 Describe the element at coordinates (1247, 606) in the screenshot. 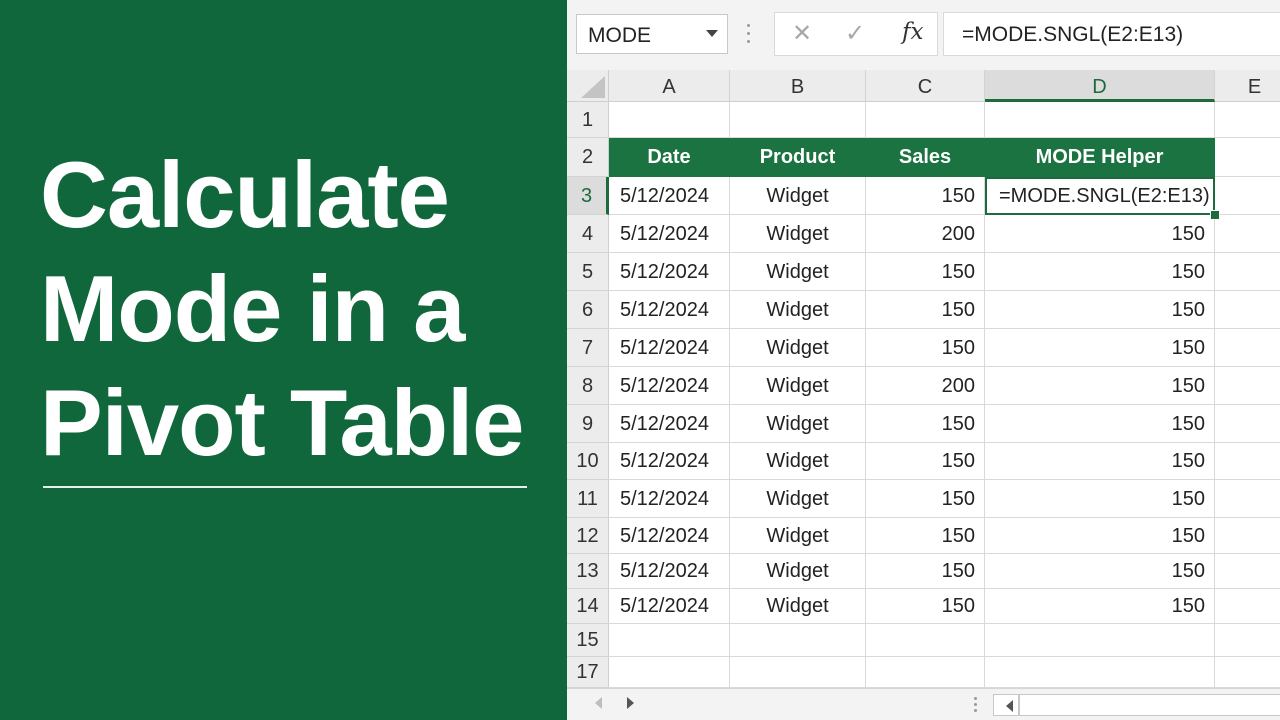

I see `cell-e14` at that location.